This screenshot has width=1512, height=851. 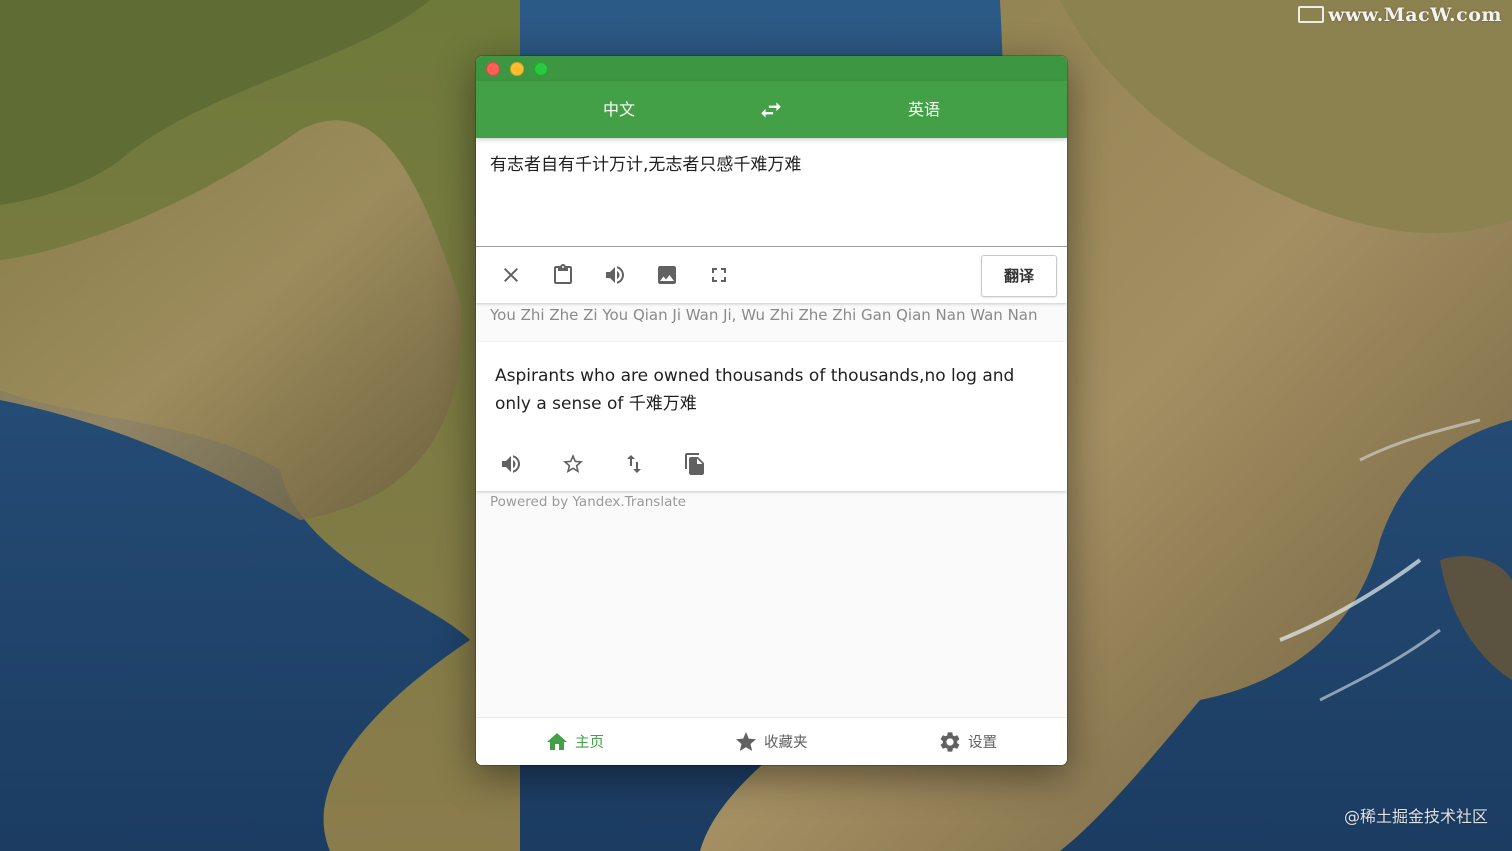 I want to click on paste-button, so click(x=563, y=275).